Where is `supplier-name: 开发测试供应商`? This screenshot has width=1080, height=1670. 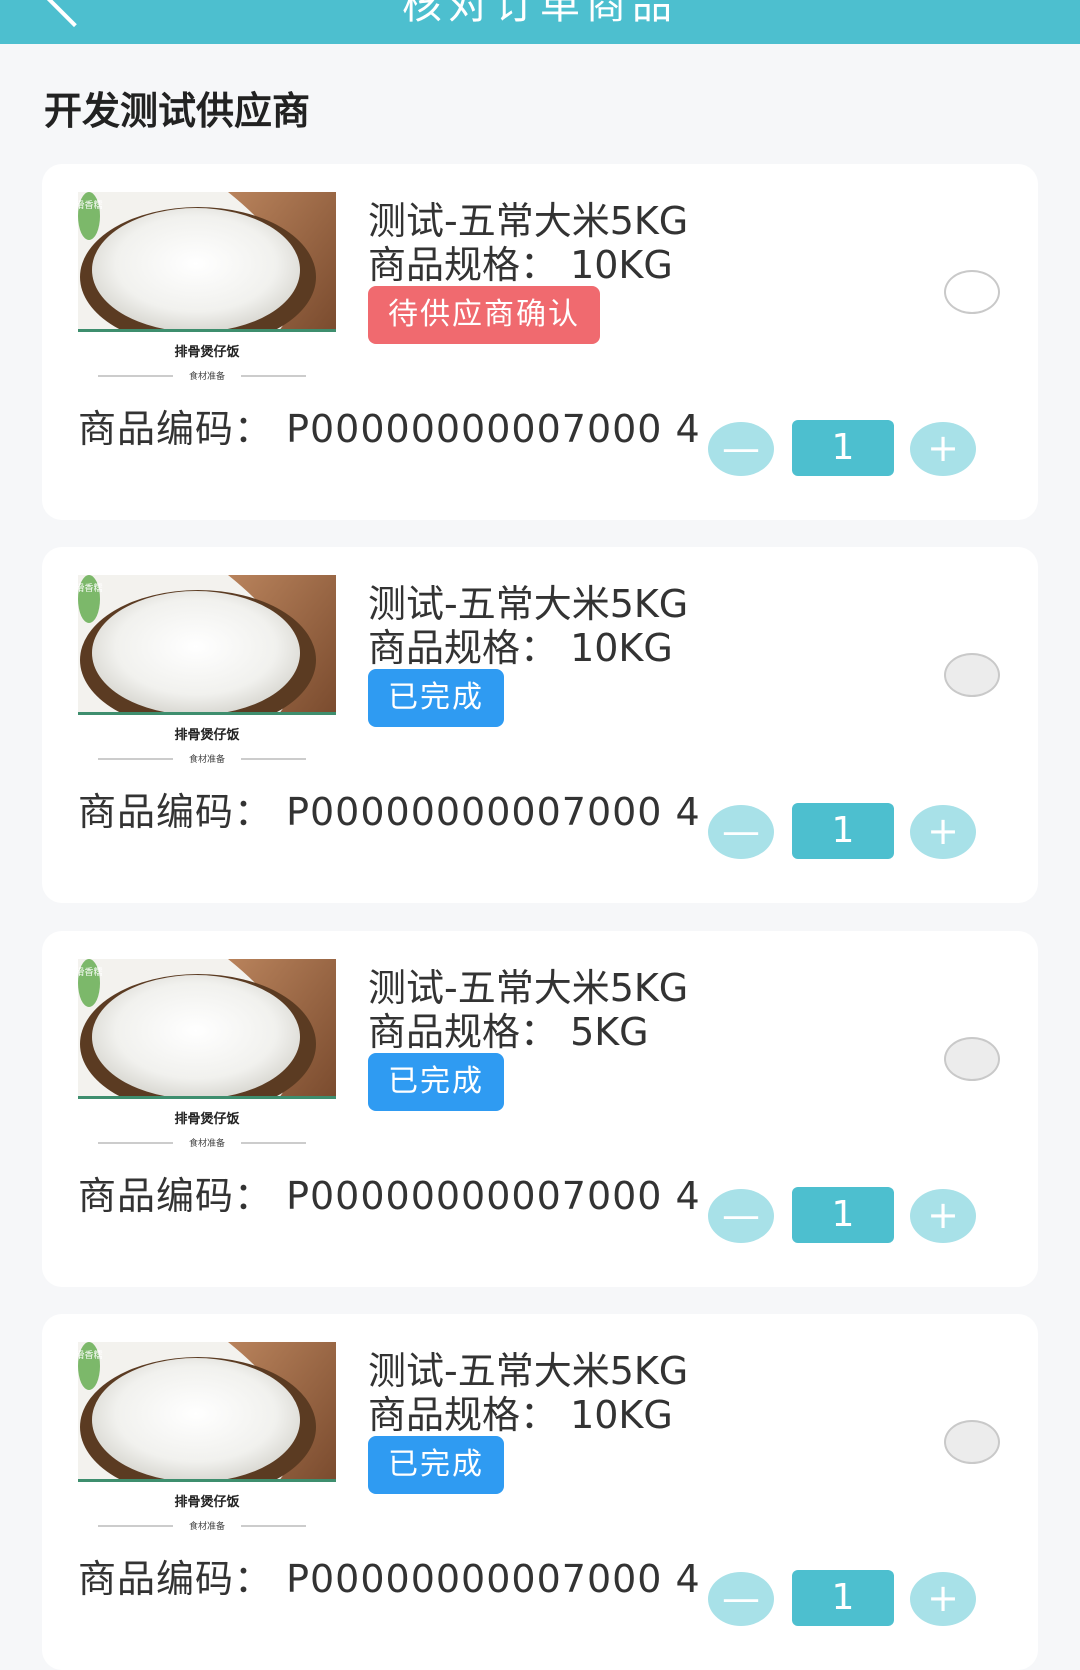 supplier-name: 开发测试供应商 is located at coordinates (177, 111).